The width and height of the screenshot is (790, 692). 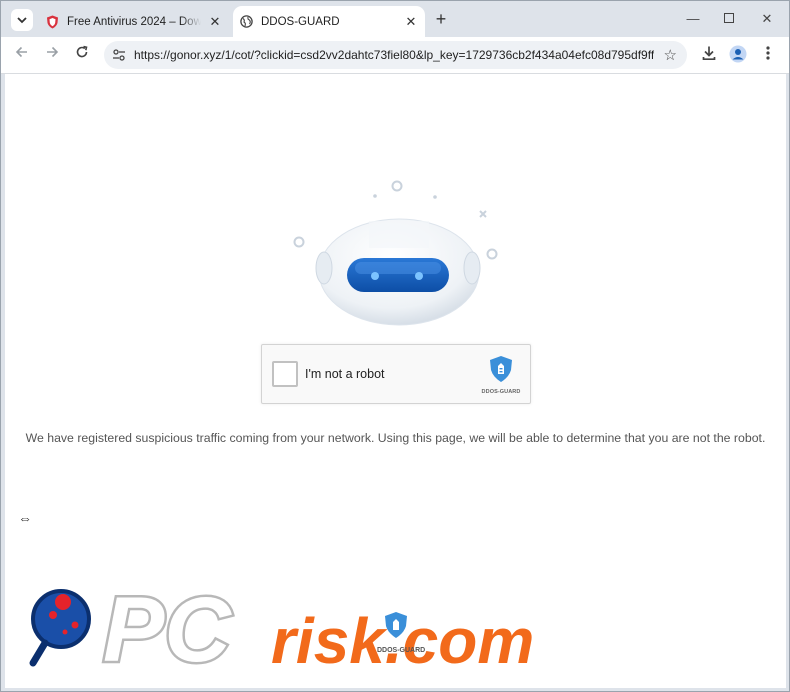 I want to click on captcha-widget: I'm not a robot DDOS-GUARD, so click(x=396, y=374).